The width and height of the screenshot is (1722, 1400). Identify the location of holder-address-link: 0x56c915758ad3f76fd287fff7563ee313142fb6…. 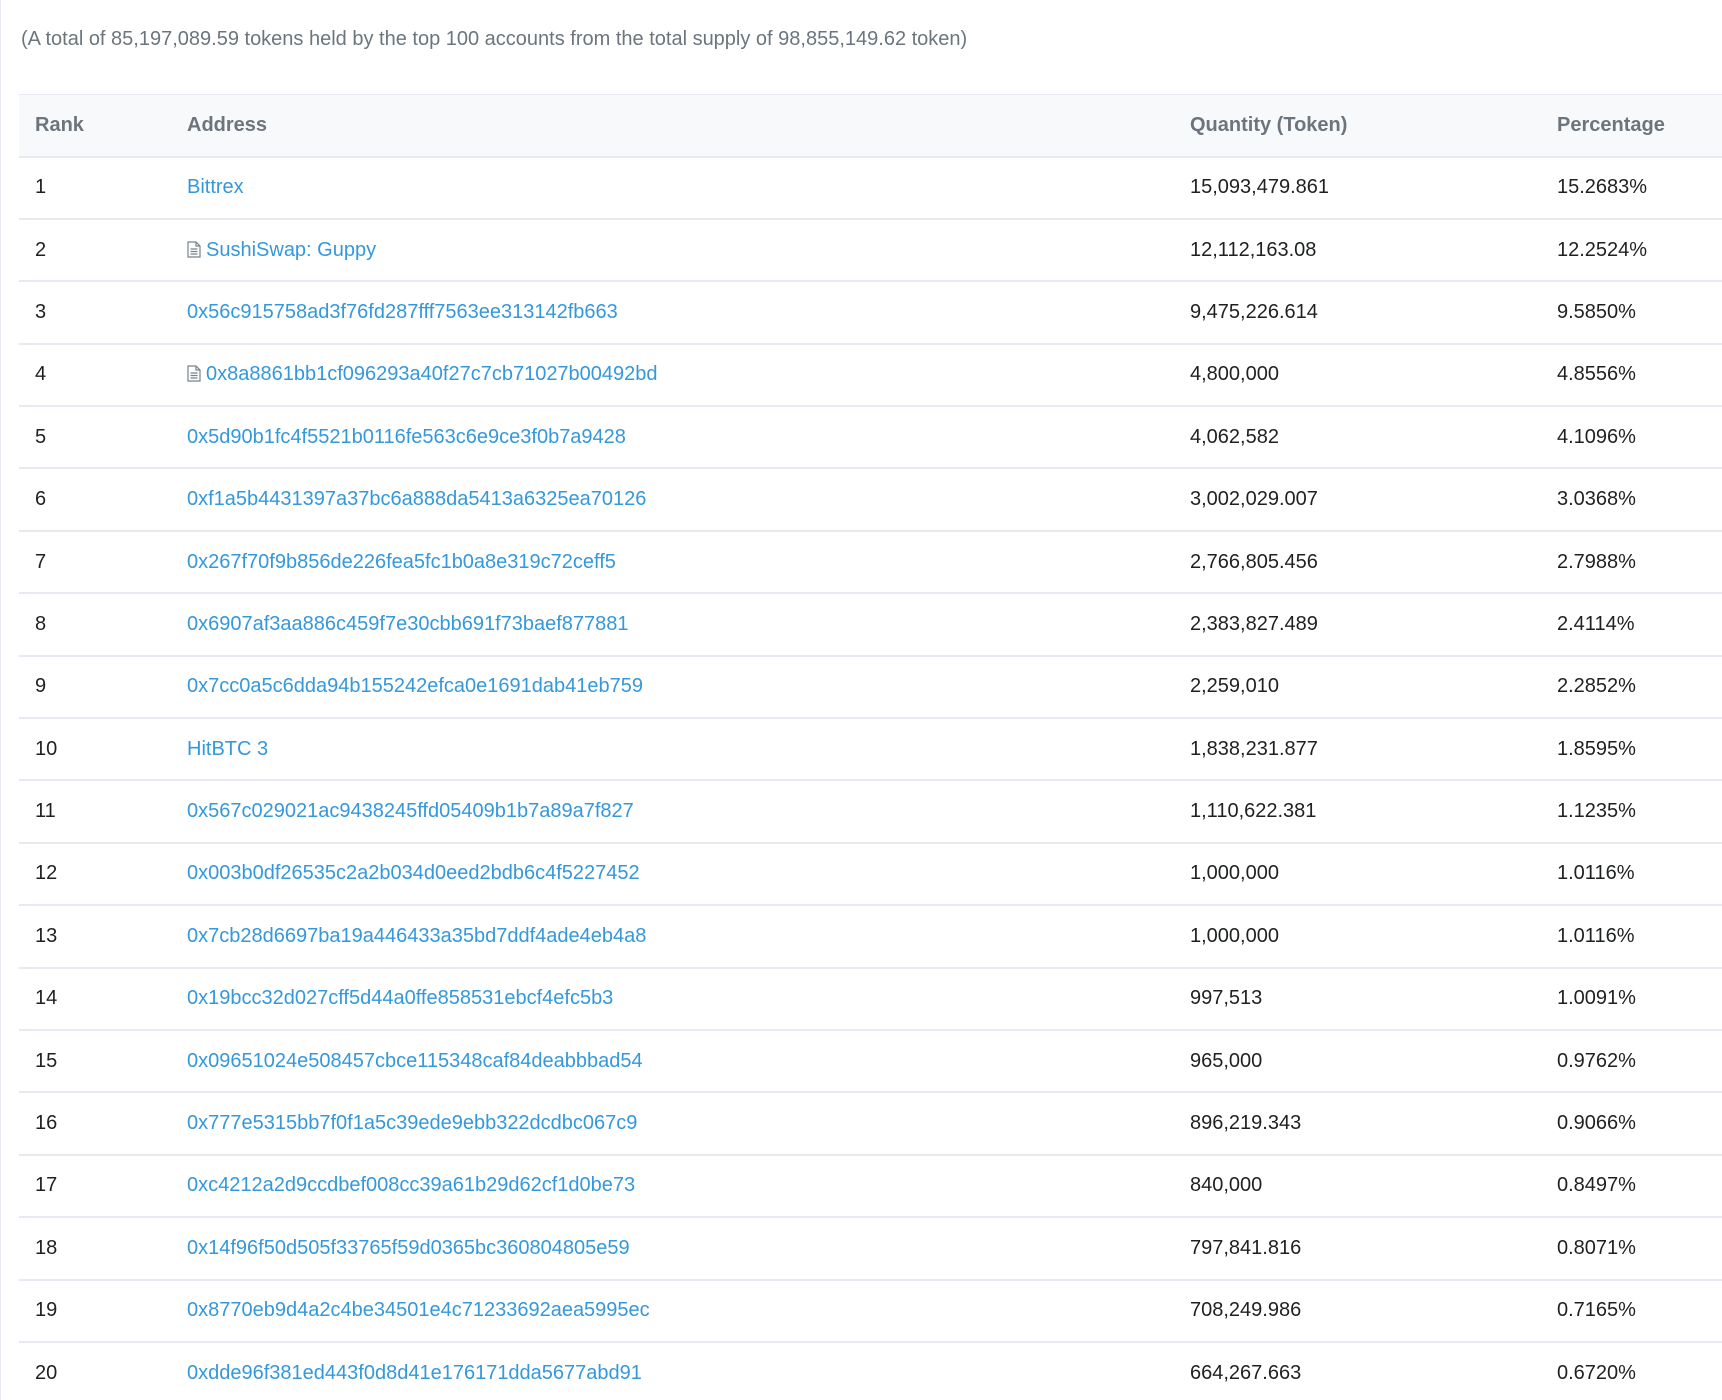
(402, 312).